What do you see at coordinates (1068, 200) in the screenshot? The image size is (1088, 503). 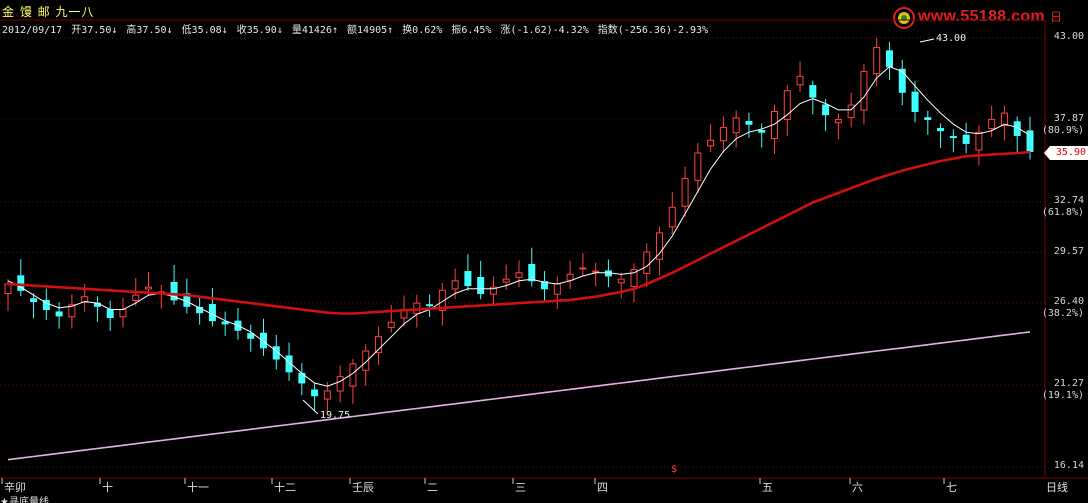 I see `y-tick-label: 32.74` at bounding box center [1068, 200].